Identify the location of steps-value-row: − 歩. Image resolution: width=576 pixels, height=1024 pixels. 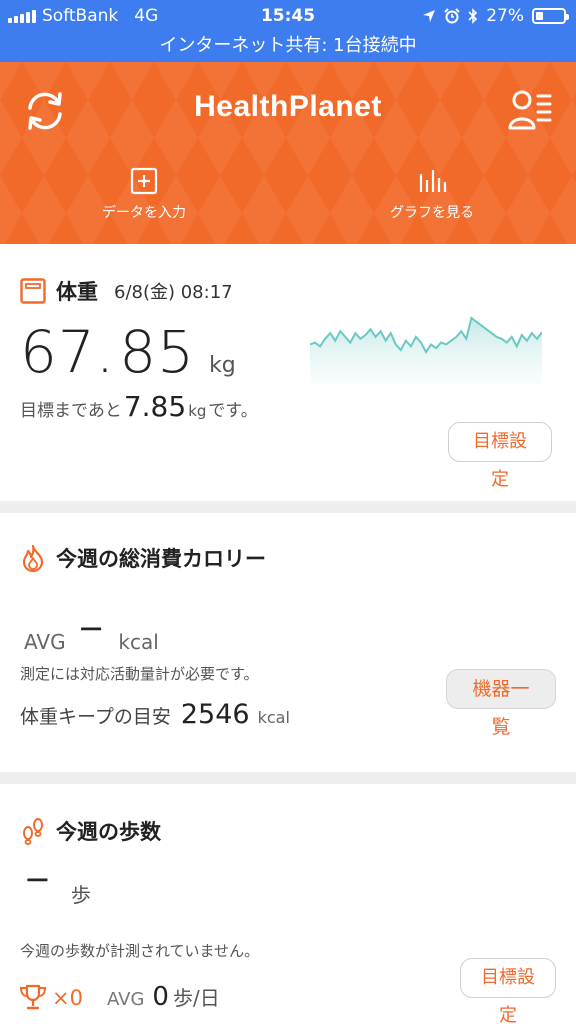
(57, 885).